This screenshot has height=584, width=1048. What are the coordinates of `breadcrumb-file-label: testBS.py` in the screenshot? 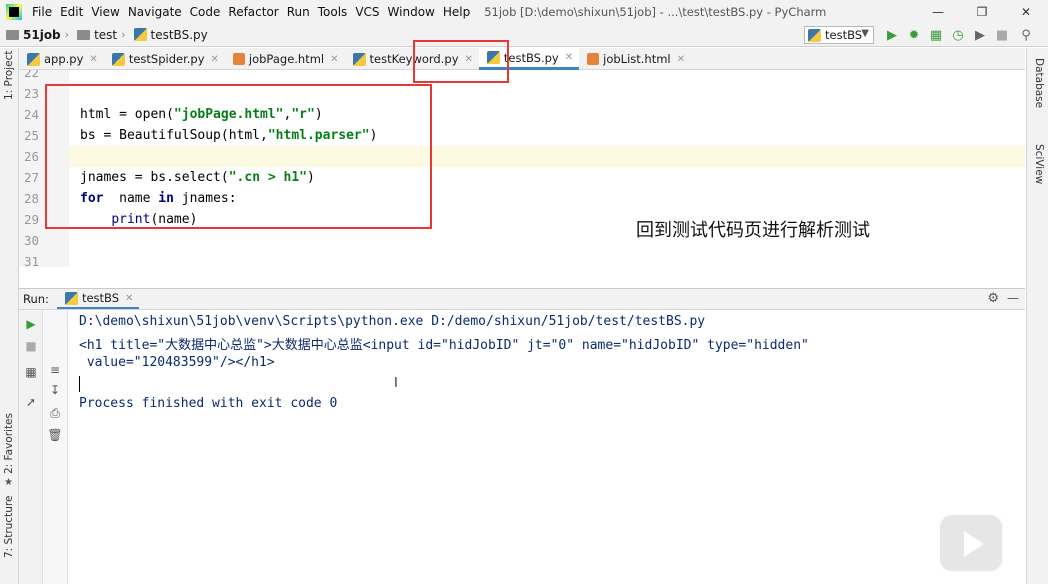 It's located at (179, 34).